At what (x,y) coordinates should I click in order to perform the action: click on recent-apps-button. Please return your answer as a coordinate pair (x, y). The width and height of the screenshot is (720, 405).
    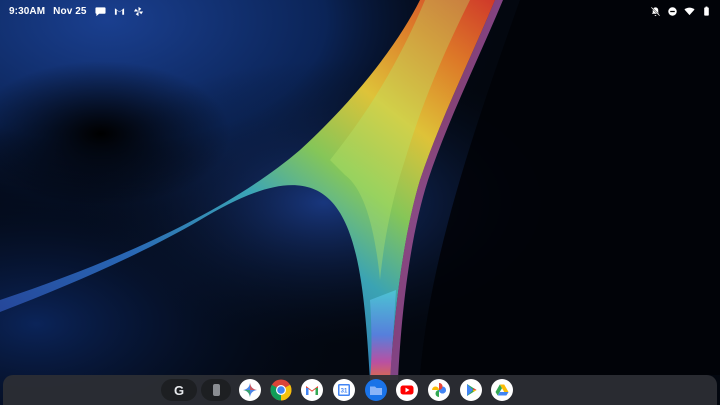
    Looking at the image, I should click on (216, 390).